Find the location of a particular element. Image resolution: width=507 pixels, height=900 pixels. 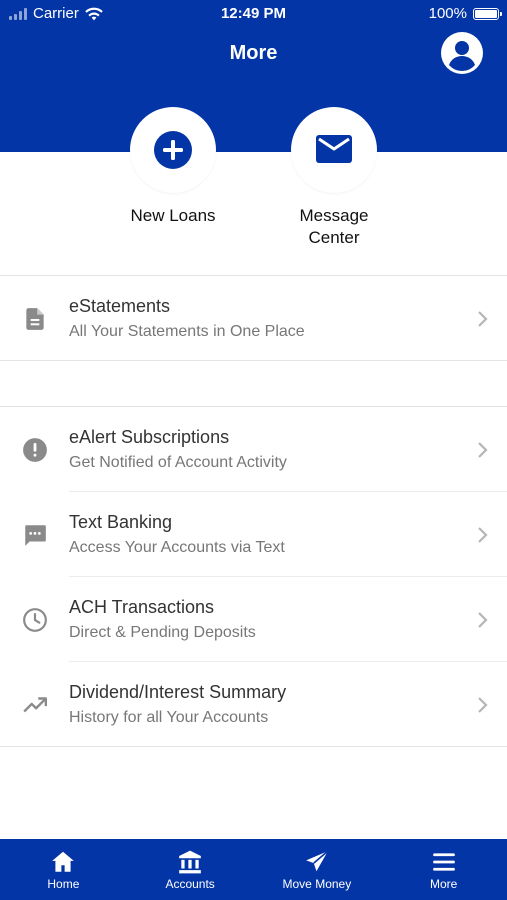

profile-button is located at coordinates (462, 53).